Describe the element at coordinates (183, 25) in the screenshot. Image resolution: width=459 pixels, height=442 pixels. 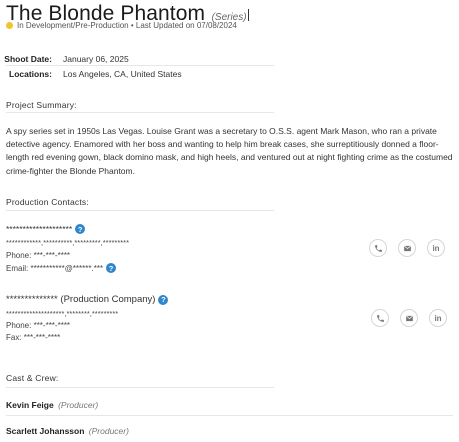
I see `last-updated-text: • Last Updated on 07/08/2024` at that location.